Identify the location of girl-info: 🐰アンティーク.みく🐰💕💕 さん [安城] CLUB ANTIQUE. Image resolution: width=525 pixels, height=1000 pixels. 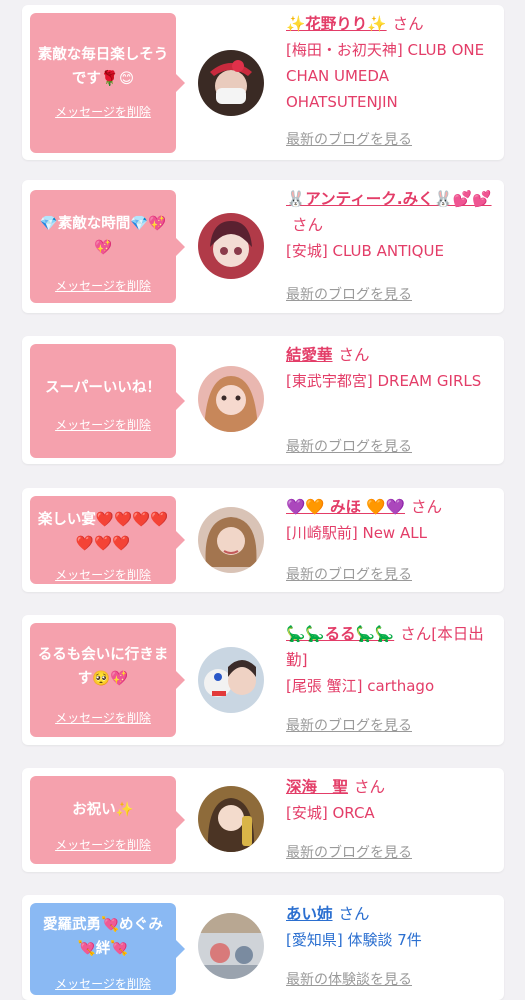
(392, 225).